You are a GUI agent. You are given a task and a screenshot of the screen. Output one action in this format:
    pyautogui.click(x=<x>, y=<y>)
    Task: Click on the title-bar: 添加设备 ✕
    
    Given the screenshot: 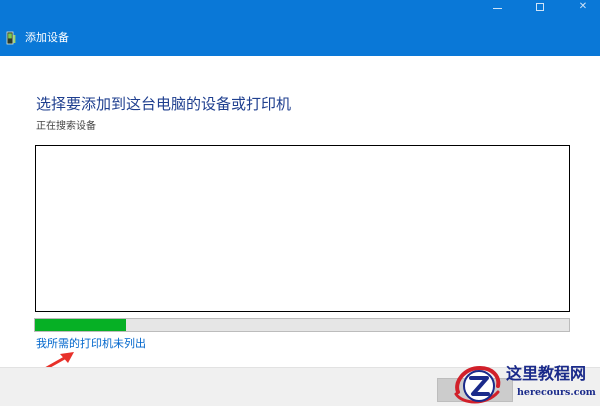 What is the action you would take?
    pyautogui.click(x=300, y=28)
    